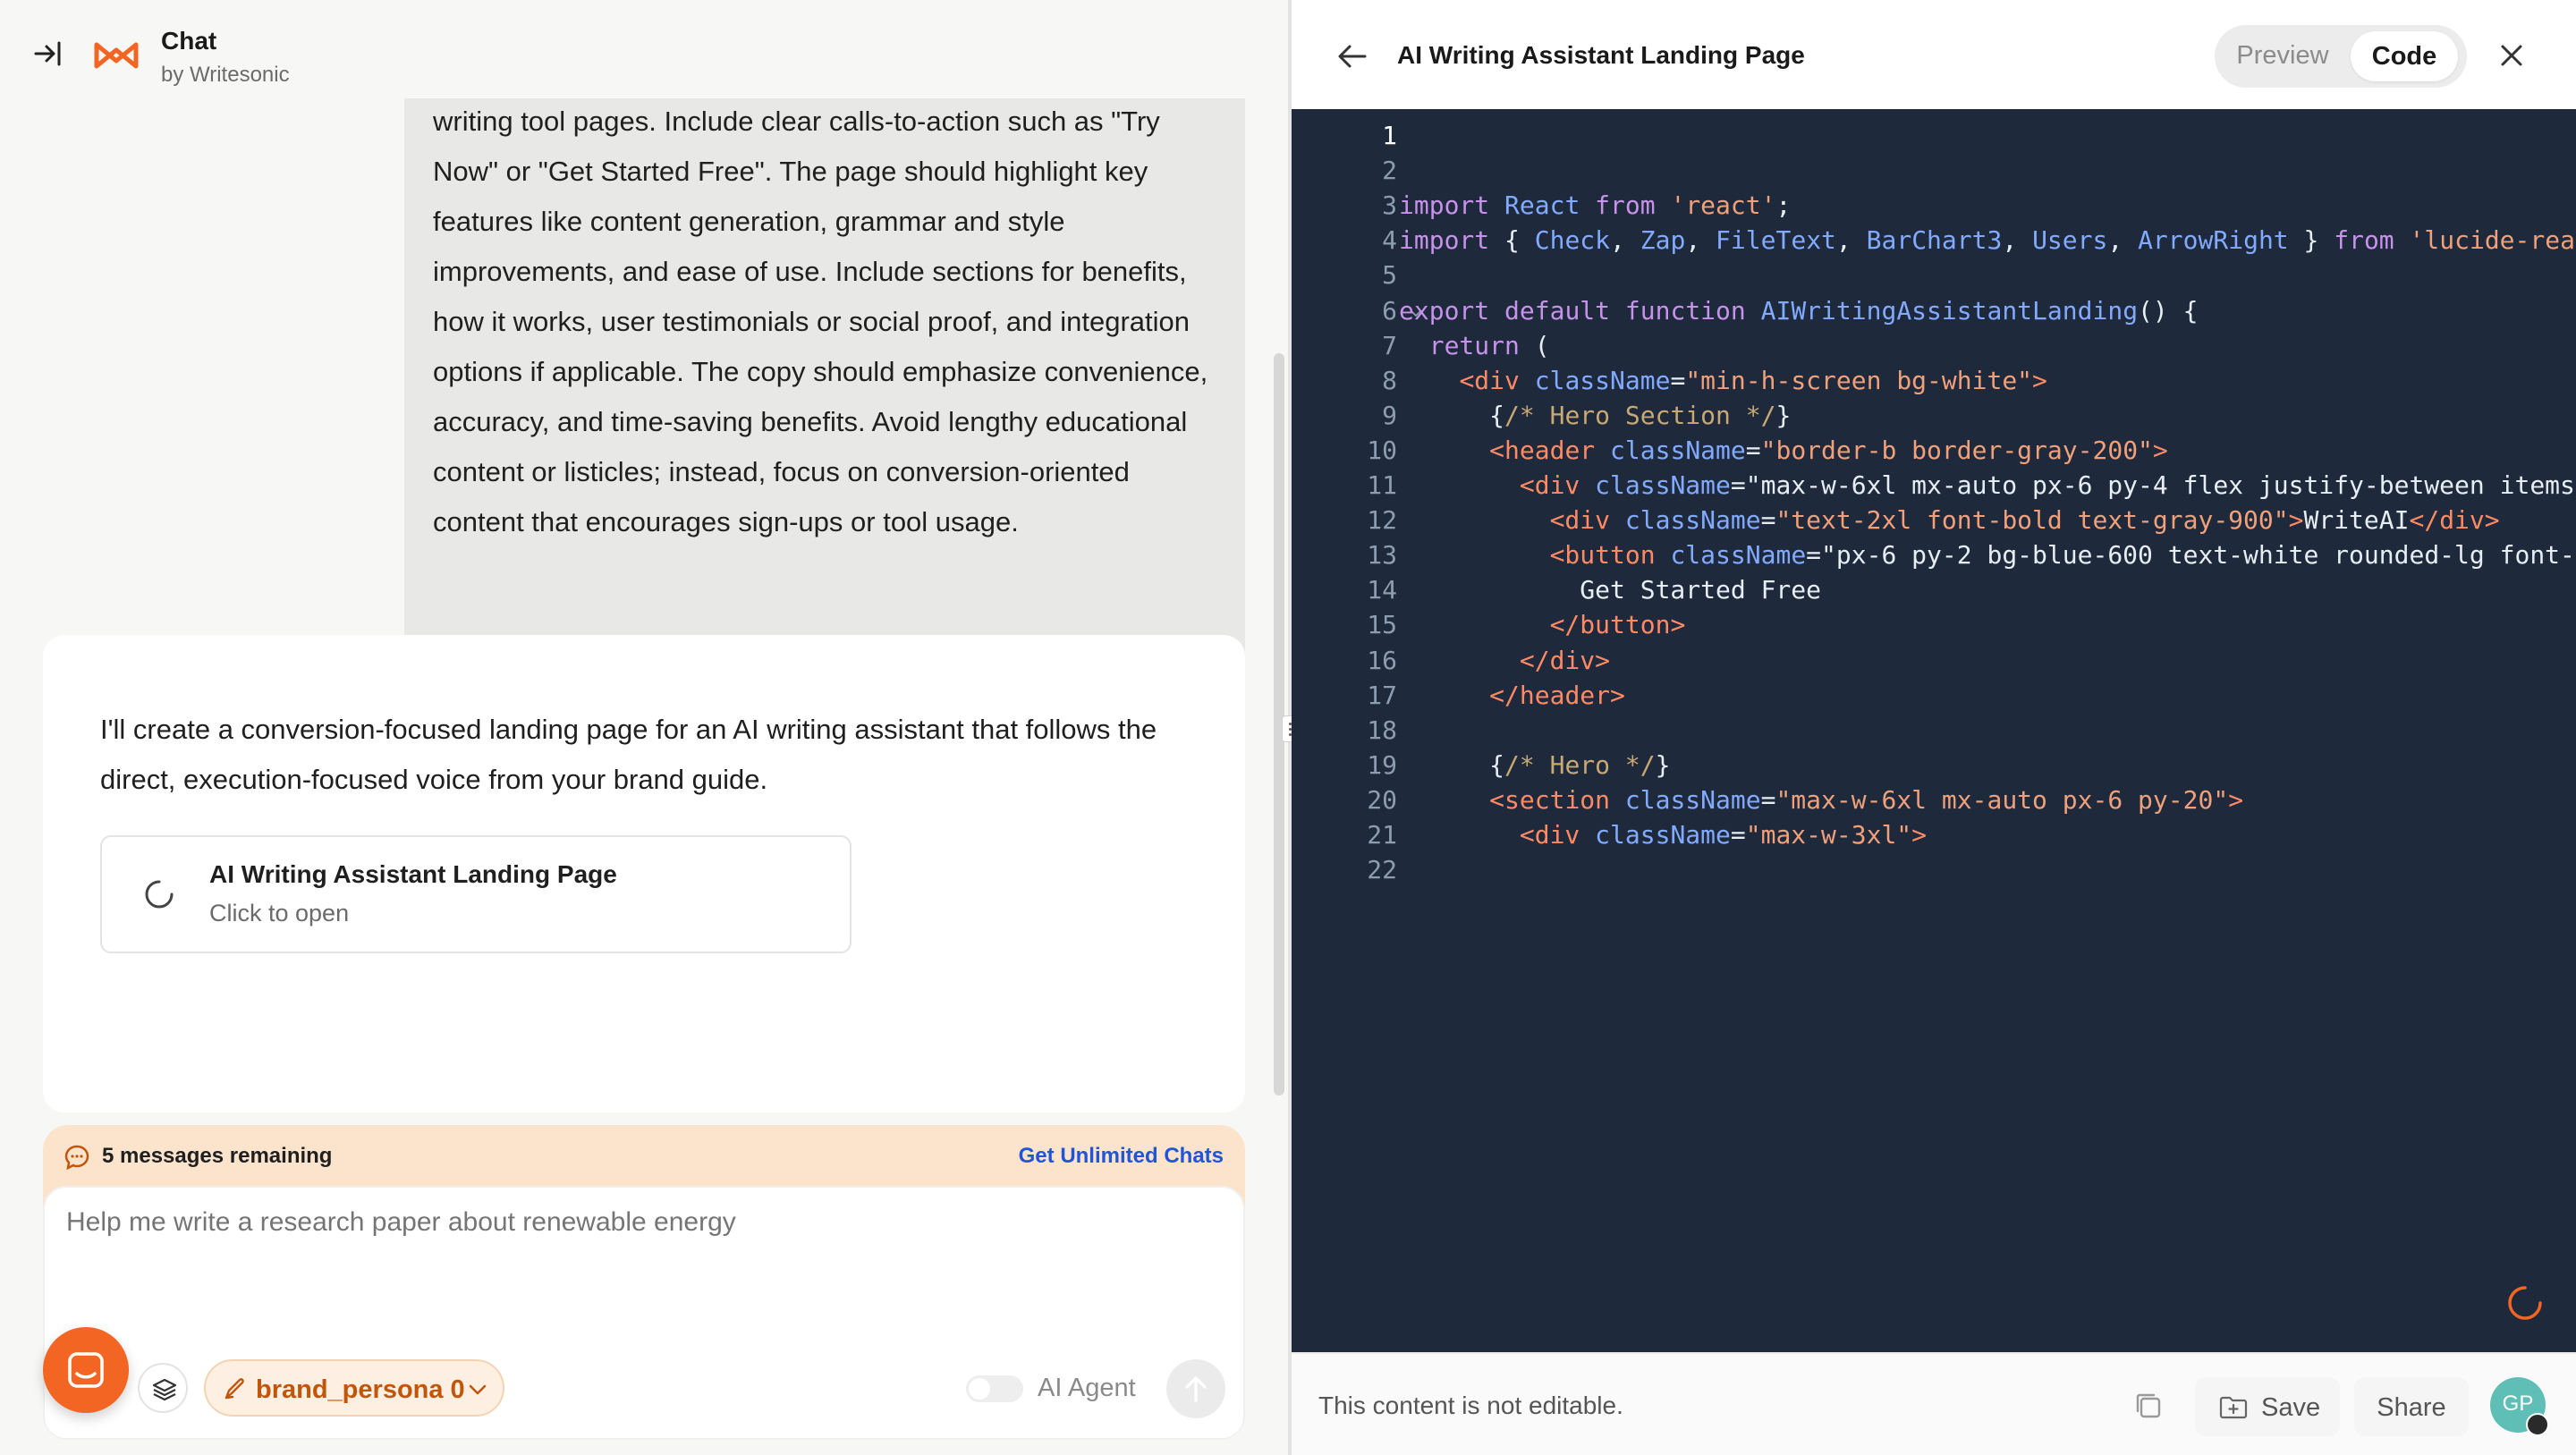 This screenshot has width=2576, height=1455. What do you see at coordinates (1389, 135) in the screenshot?
I see `line-number: 1` at bounding box center [1389, 135].